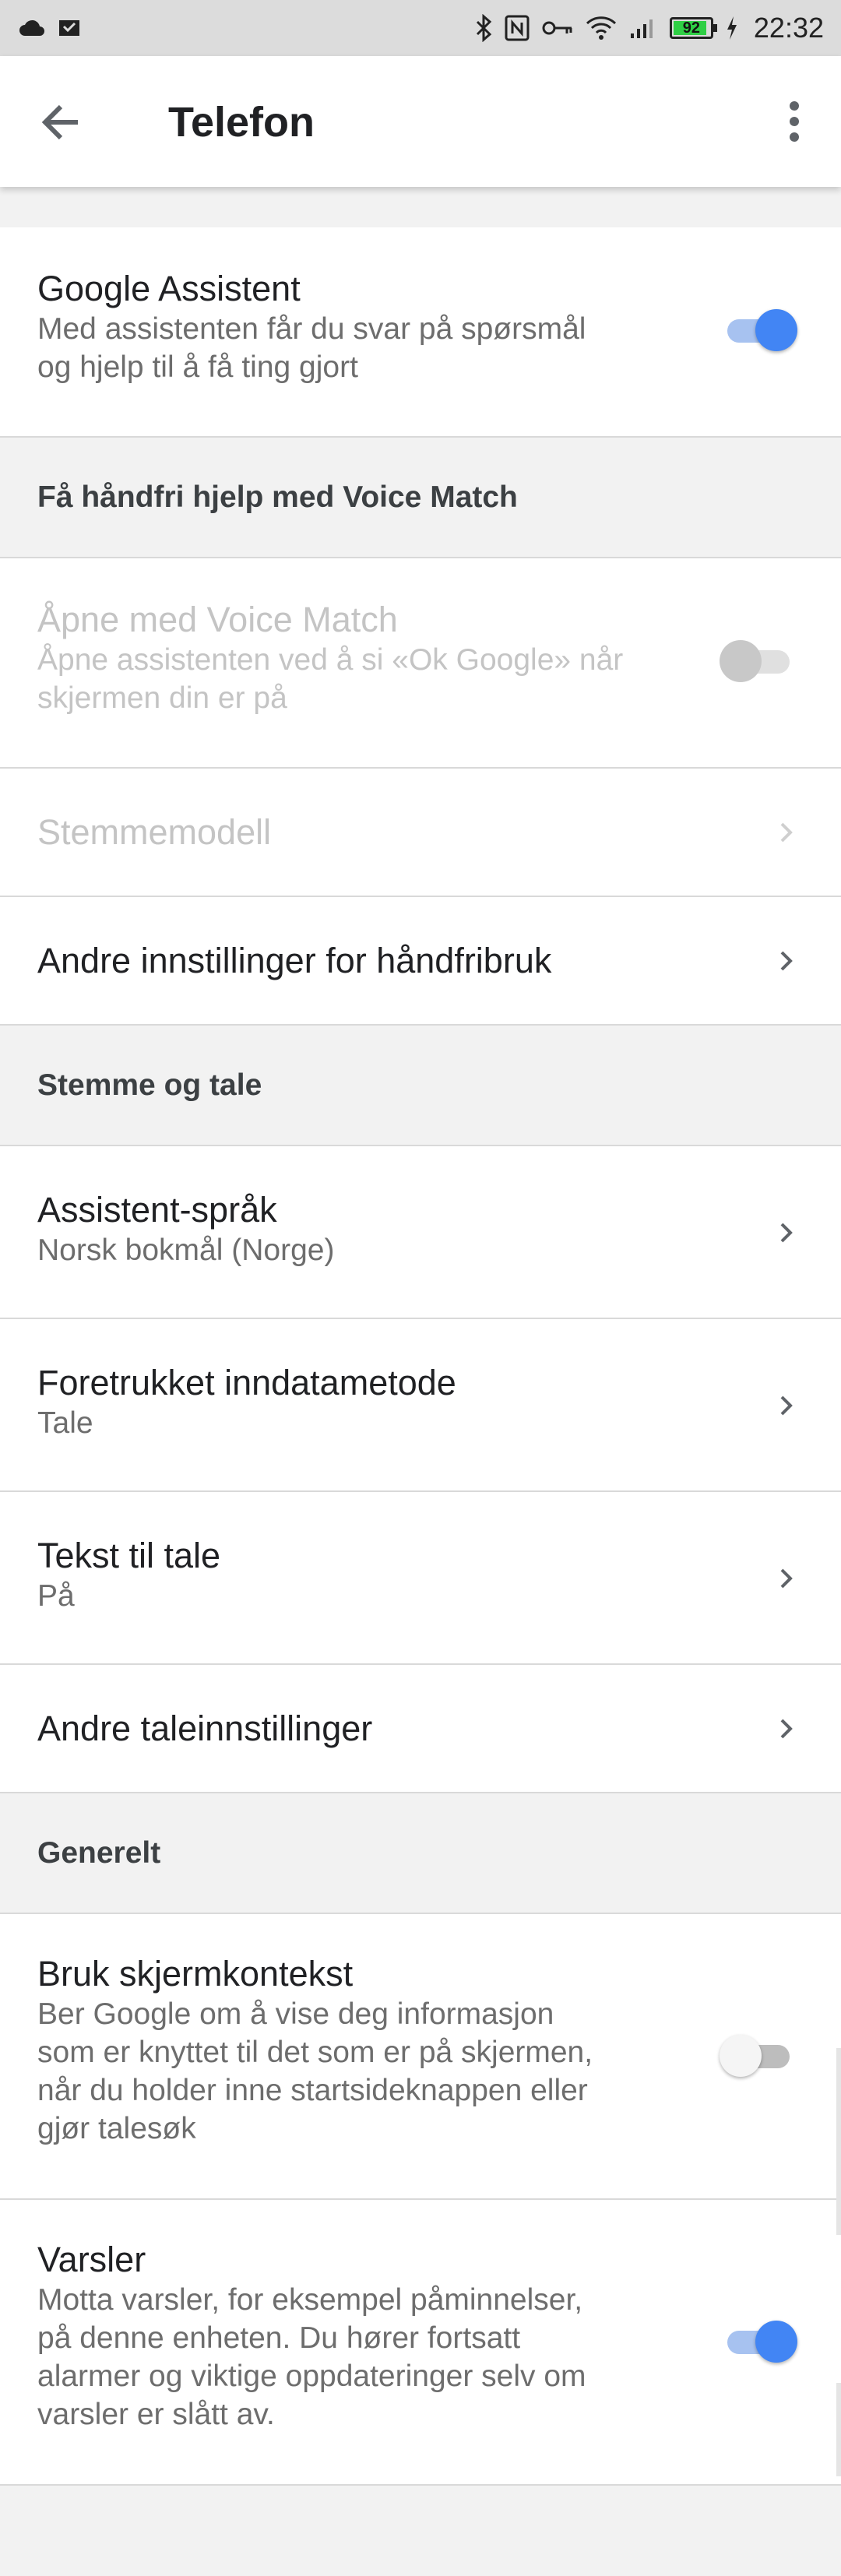 The image size is (841, 2576). What do you see at coordinates (279, 2338) in the screenshot?
I see `notifications-subtitle-2: på denne enheten. Du hører fortsatt` at bounding box center [279, 2338].